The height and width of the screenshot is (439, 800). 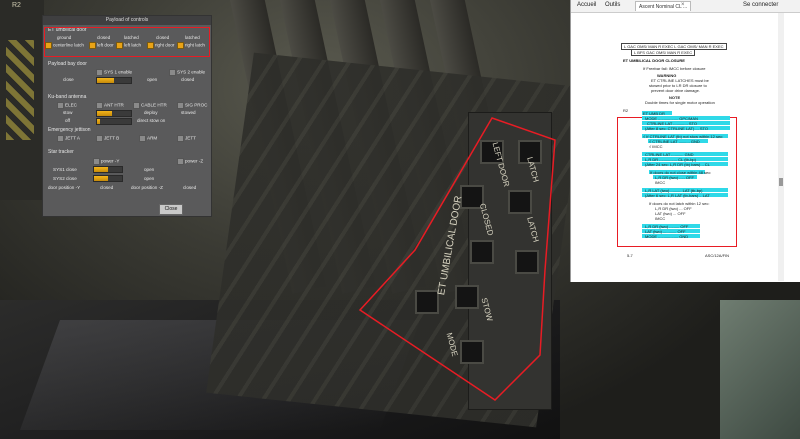 I want to click on freebar-note: If Freebar fail: IMCC before closure, so click(x=674, y=68).